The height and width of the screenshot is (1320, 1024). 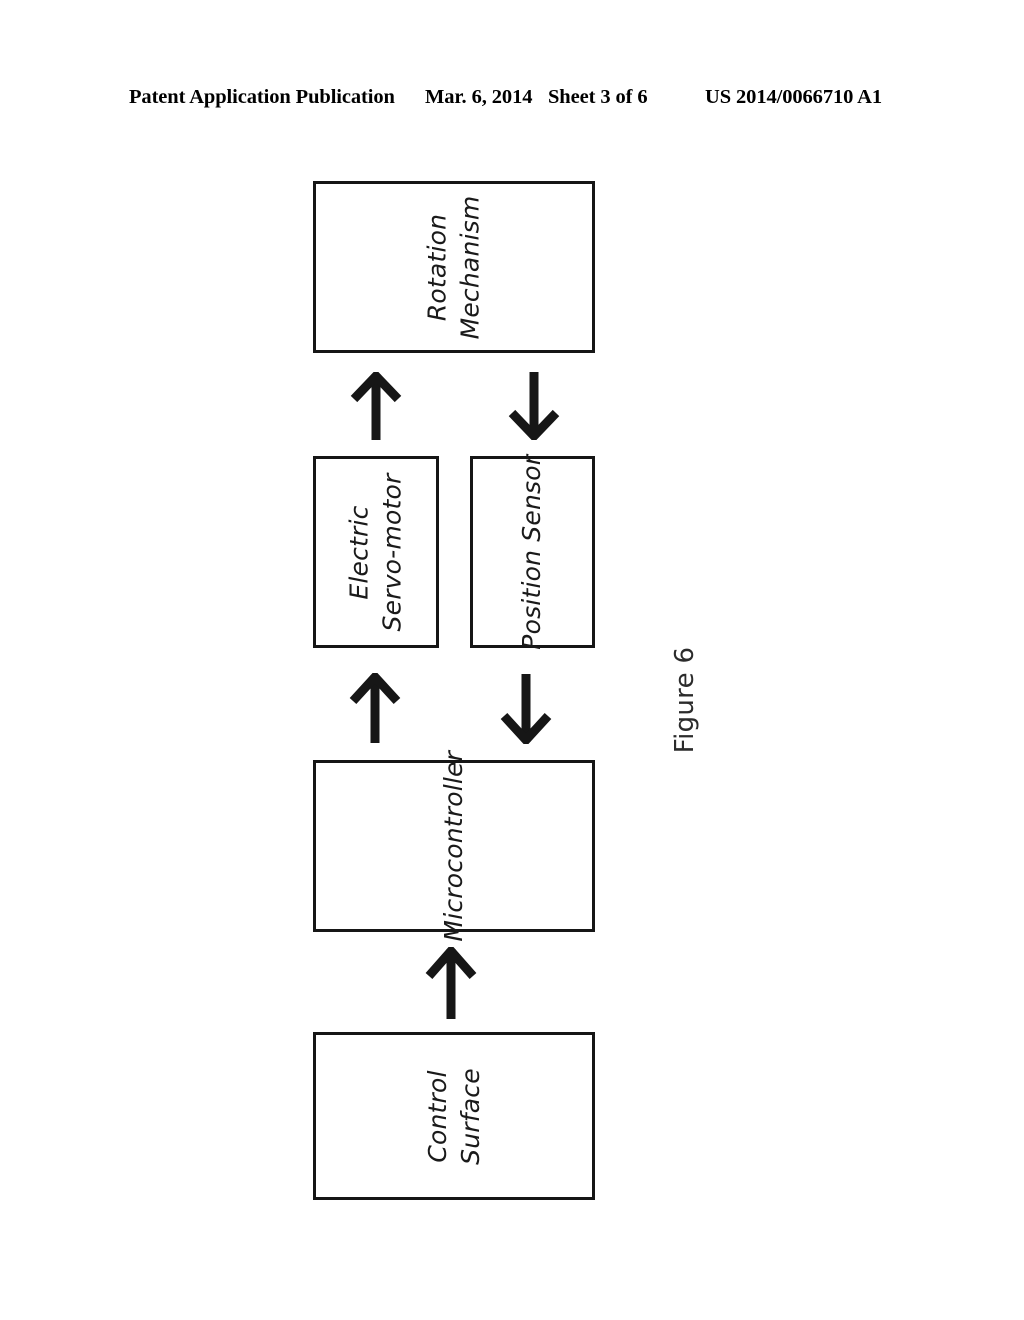 What do you see at coordinates (359, 552) in the screenshot?
I see `node-label-line: Electric` at bounding box center [359, 552].